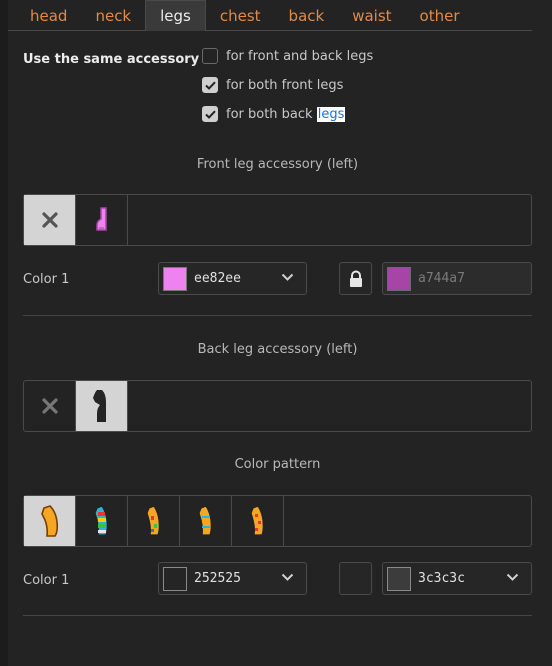 Image resolution: width=552 pixels, height=666 pixels. Describe the element at coordinates (331, 114) in the screenshot. I see `selected-text-legs: legs` at that location.